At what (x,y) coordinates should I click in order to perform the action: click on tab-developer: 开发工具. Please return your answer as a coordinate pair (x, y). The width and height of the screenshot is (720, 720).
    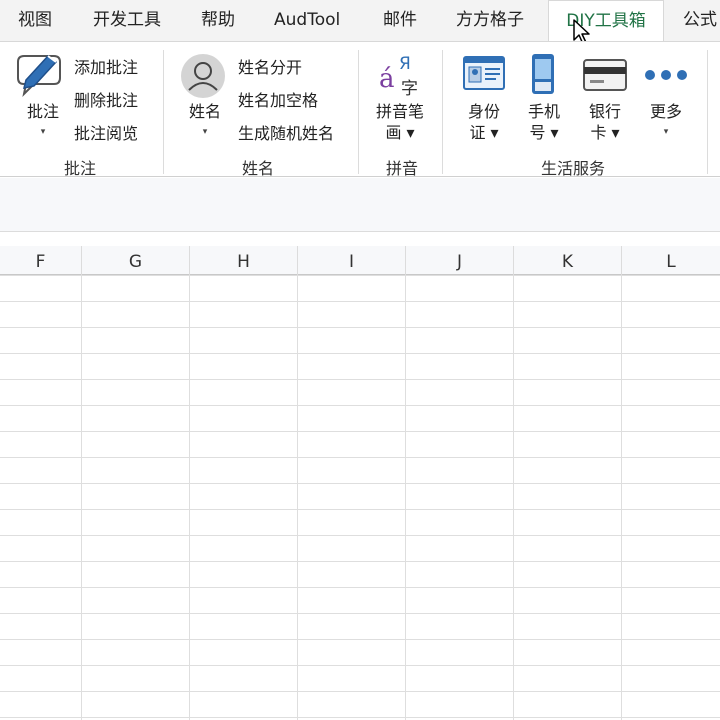
    Looking at the image, I should click on (127, 20).